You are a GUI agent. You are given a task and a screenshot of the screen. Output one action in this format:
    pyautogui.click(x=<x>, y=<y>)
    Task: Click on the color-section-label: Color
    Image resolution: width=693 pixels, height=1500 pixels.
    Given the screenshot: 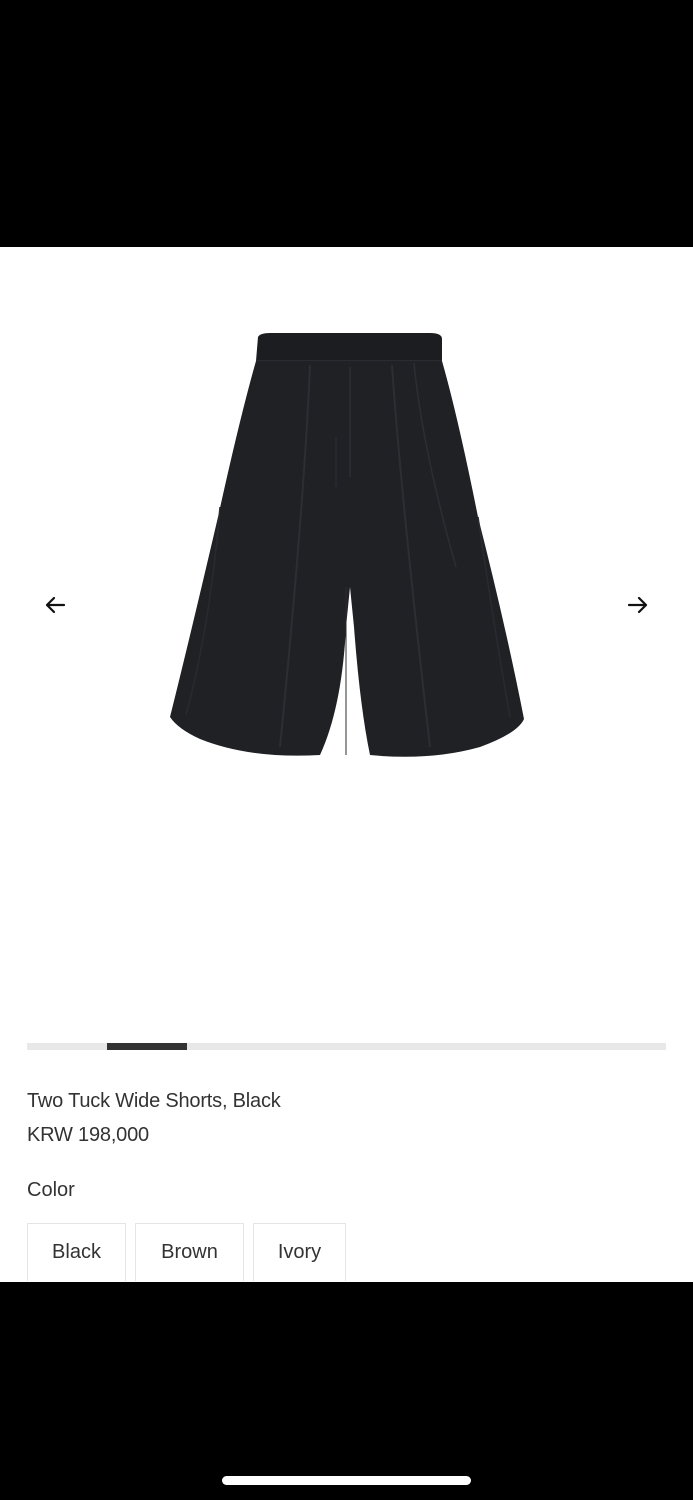 What is the action you would take?
    pyautogui.click(x=51, y=1190)
    